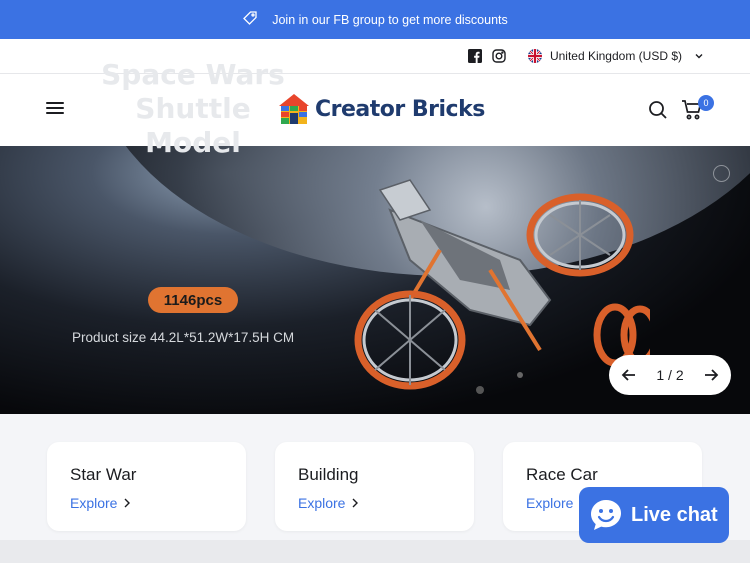 The width and height of the screenshot is (750, 563). I want to click on hero-title: Space Wars Shuttle Model, so click(193, 109).